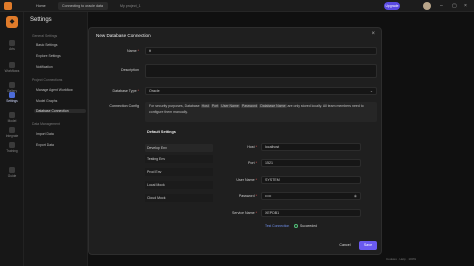 The image size is (474, 266). What do you see at coordinates (12, 95) in the screenshot?
I see `settings-icon` at bounding box center [12, 95].